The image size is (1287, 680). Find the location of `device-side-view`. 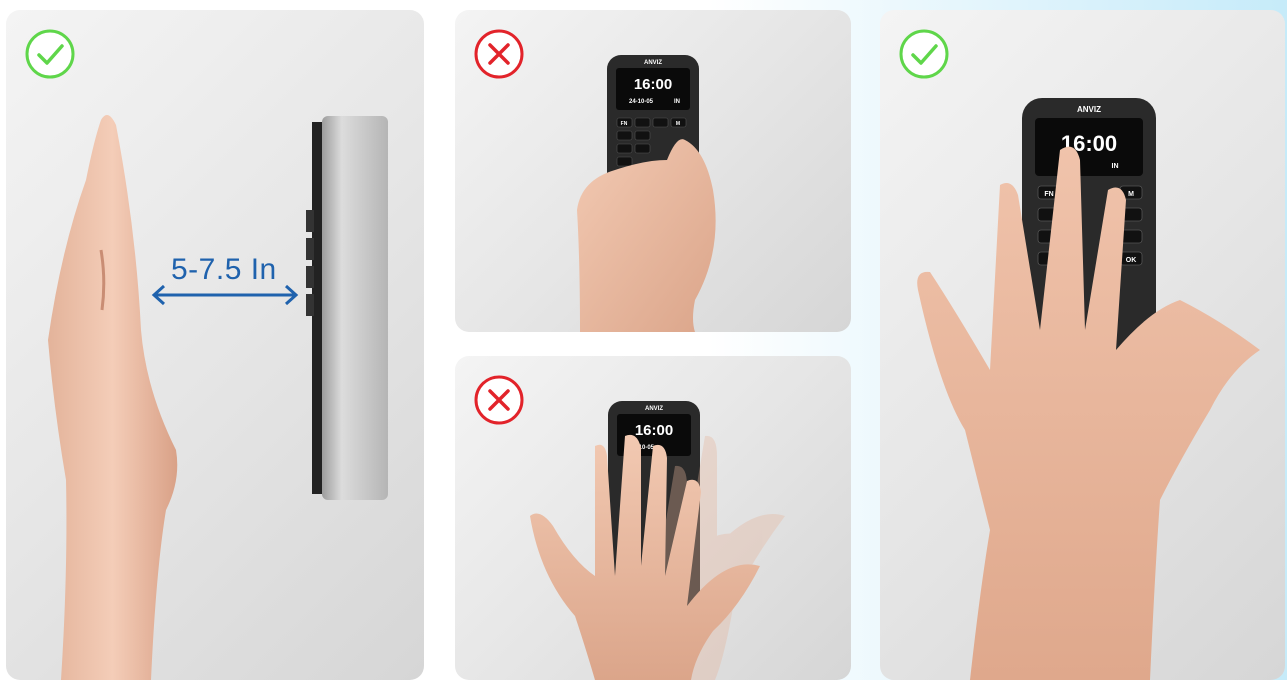

device-side-view is located at coordinates (347, 308).